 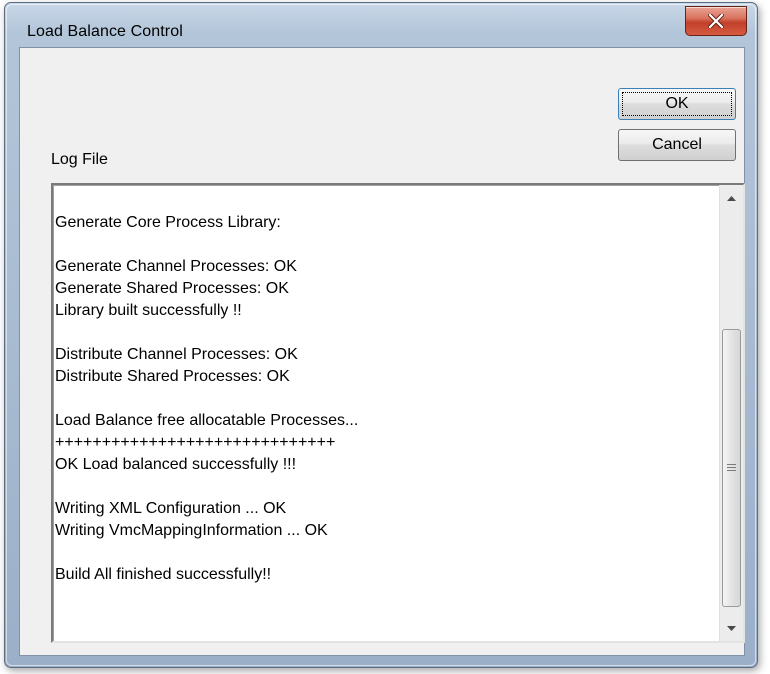 I want to click on log-line: Generate Shared Processes: OK, so click(x=172, y=288).